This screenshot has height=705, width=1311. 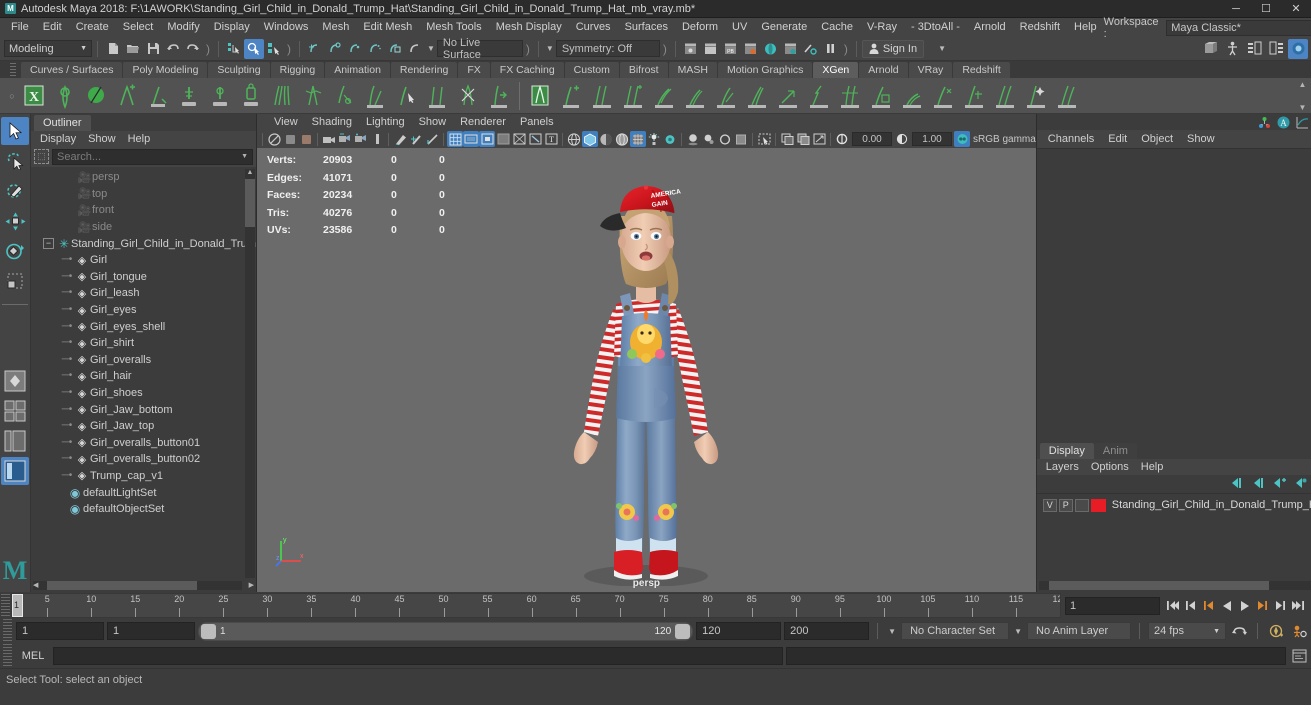 What do you see at coordinates (1299, 631) in the screenshot?
I see `animation-preferences-icon` at bounding box center [1299, 631].